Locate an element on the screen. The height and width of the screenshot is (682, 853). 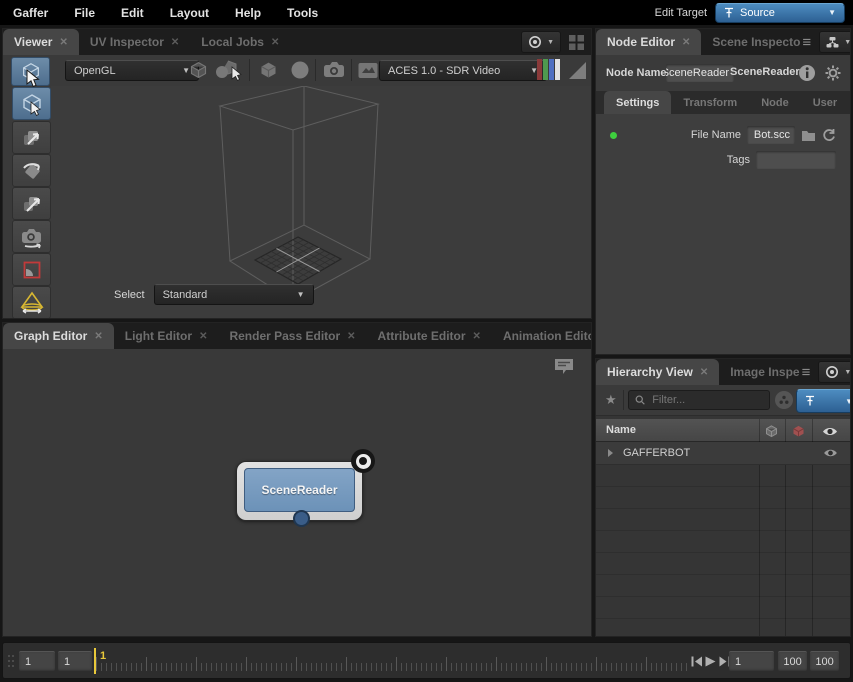
current-frame-input: 1 is located at coordinates (751, 661).